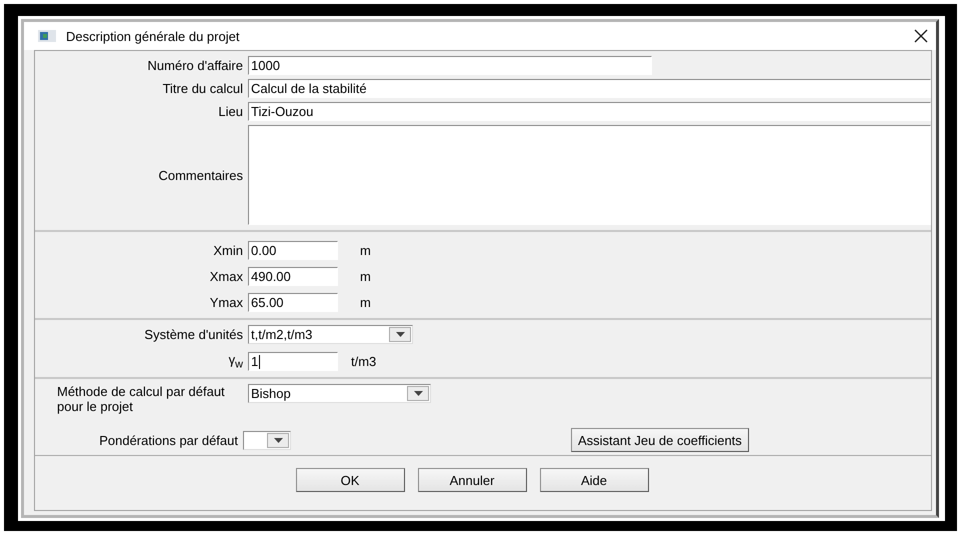 The width and height of the screenshot is (963, 537). Describe the element at coordinates (141, 399) in the screenshot. I see `field-label: Méthode de calcul par défaut pour le projet` at that location.